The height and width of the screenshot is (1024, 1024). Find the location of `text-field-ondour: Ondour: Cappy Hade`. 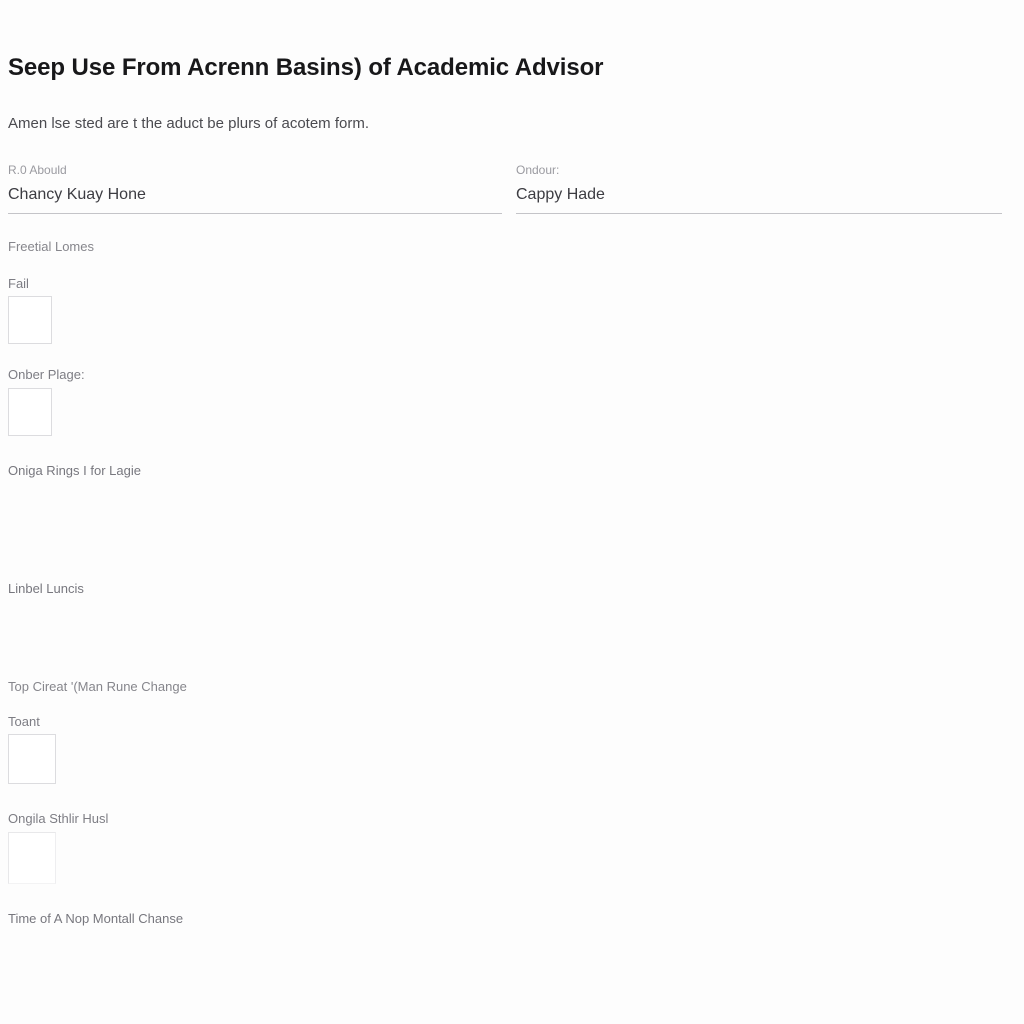

text-field-ondour: Ondour: Cappy Hade is located at coordinates (759, 188).